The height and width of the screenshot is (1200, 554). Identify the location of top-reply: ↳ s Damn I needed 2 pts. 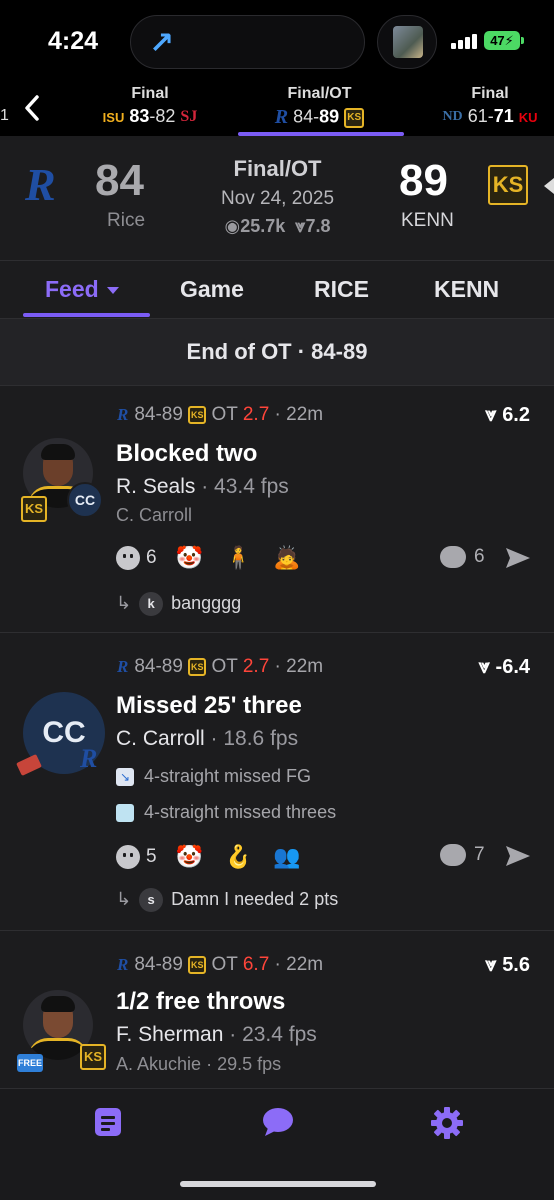
(227, 900).